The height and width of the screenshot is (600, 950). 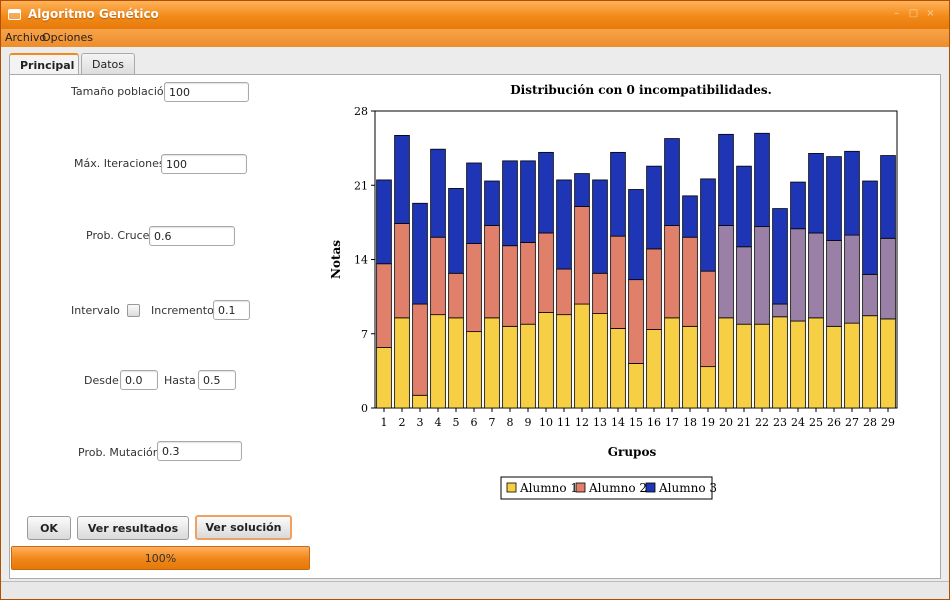 What do you see at coordinates (474, 422) in the screenshot?
I see `x-tick-label: 6` at bounding box center [474, 422].